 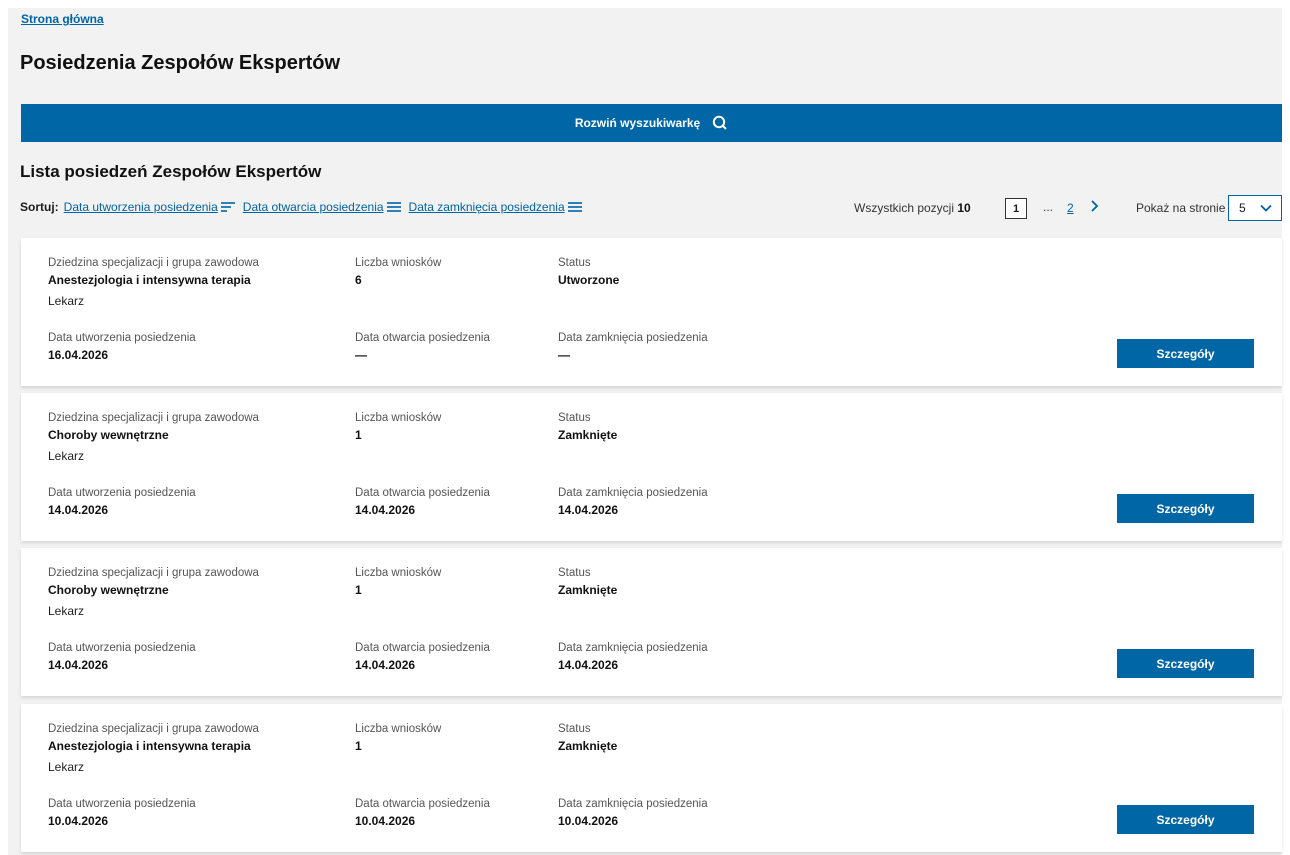 What do you see at coordinates (1070, 208) in the screenshot?
I see `pagination-page-2: 2` at bounding box center [1070, 208].